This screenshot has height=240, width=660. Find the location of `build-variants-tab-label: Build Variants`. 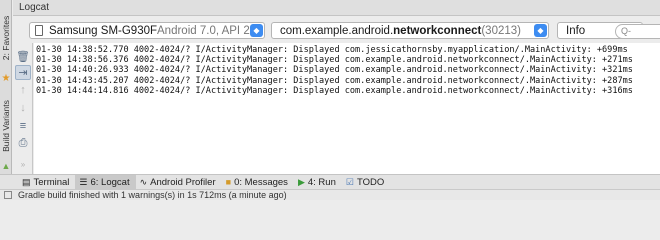

build-variants-tab-label: Build Variants is located at coordinates (6, 126).